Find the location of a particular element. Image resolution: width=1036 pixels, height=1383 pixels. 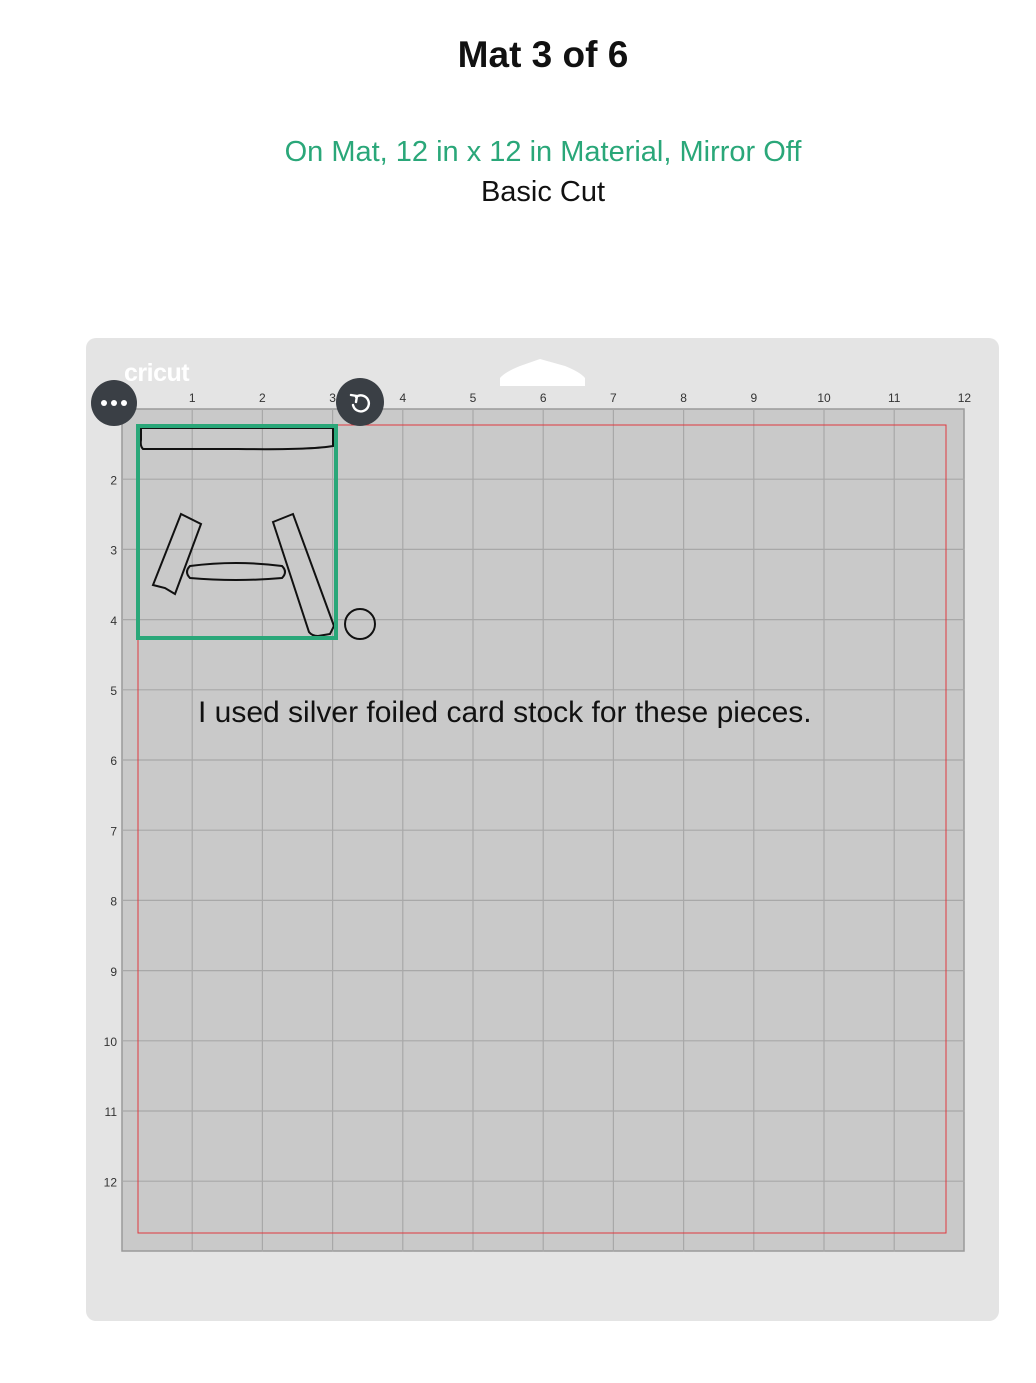

cricut-logo: cricut is located at coordinates (157, 373).